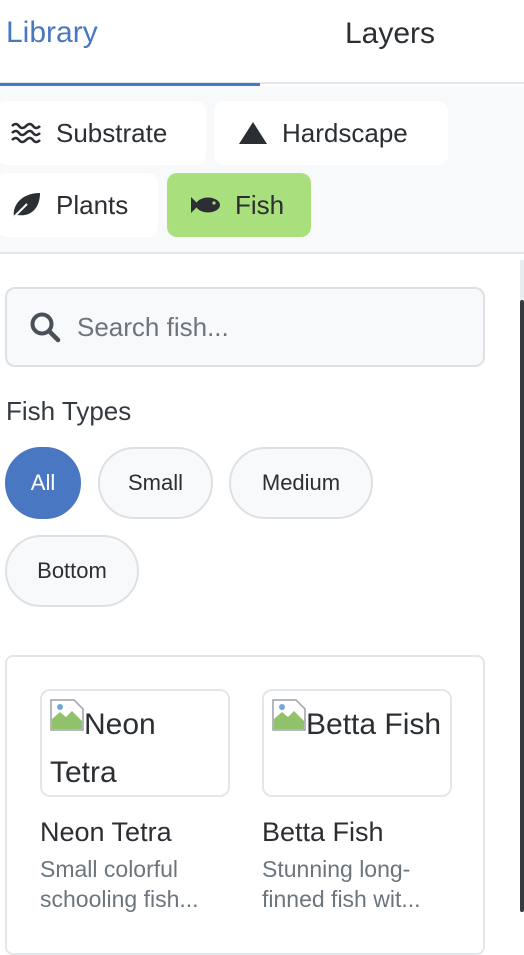  Describe the element at coordinates (69, 411) in the screenshot. I see `fish-types-heading: Fish Types` at that location.